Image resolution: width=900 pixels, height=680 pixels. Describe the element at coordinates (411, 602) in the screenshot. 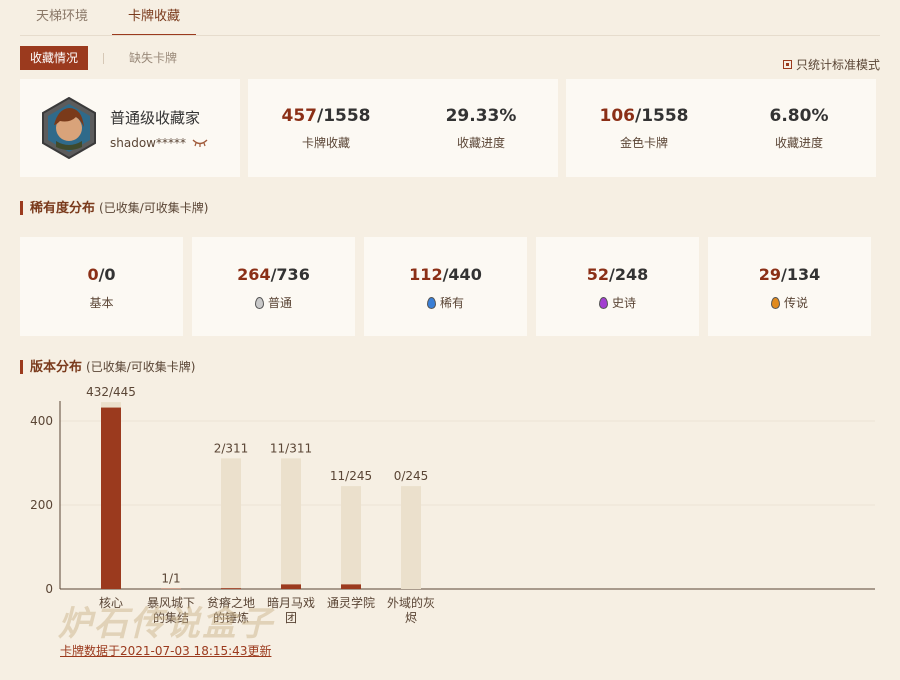

I see `x-tick-label: 外域的灰` at that location.